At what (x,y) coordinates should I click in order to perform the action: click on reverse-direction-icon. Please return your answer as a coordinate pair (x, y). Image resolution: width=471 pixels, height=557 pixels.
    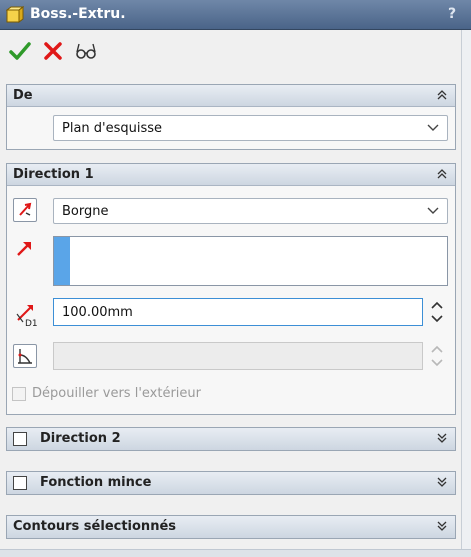
    Looking at the image, I should click on (25, 209).